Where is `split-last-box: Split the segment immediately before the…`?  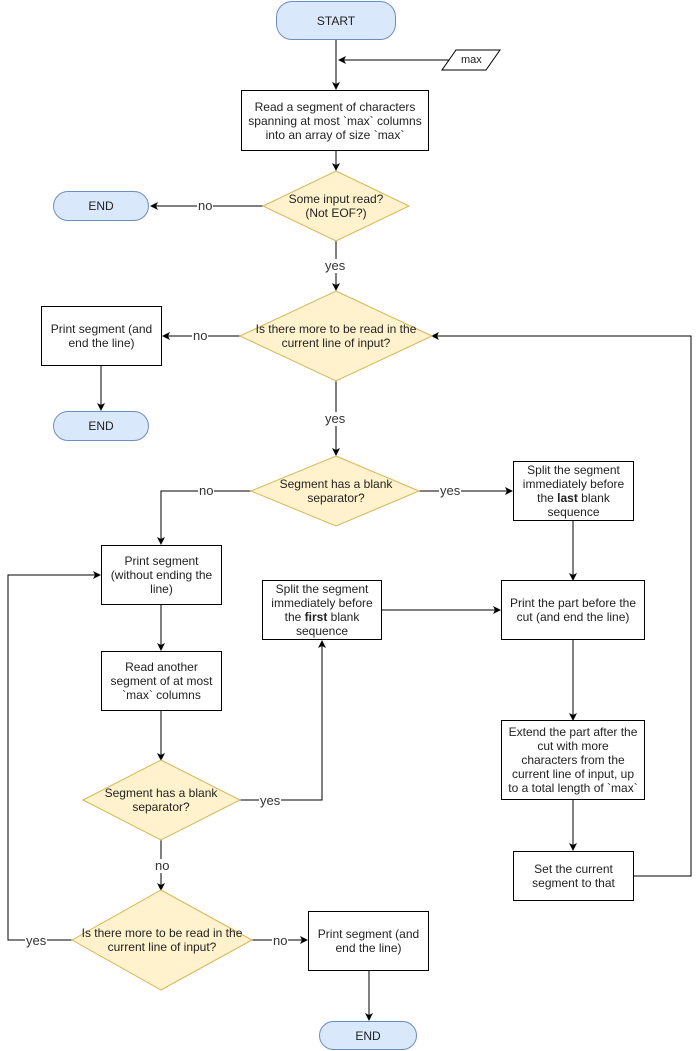 split-last-box: Split the segment immediately before the… is located at coordinates (573, 491).